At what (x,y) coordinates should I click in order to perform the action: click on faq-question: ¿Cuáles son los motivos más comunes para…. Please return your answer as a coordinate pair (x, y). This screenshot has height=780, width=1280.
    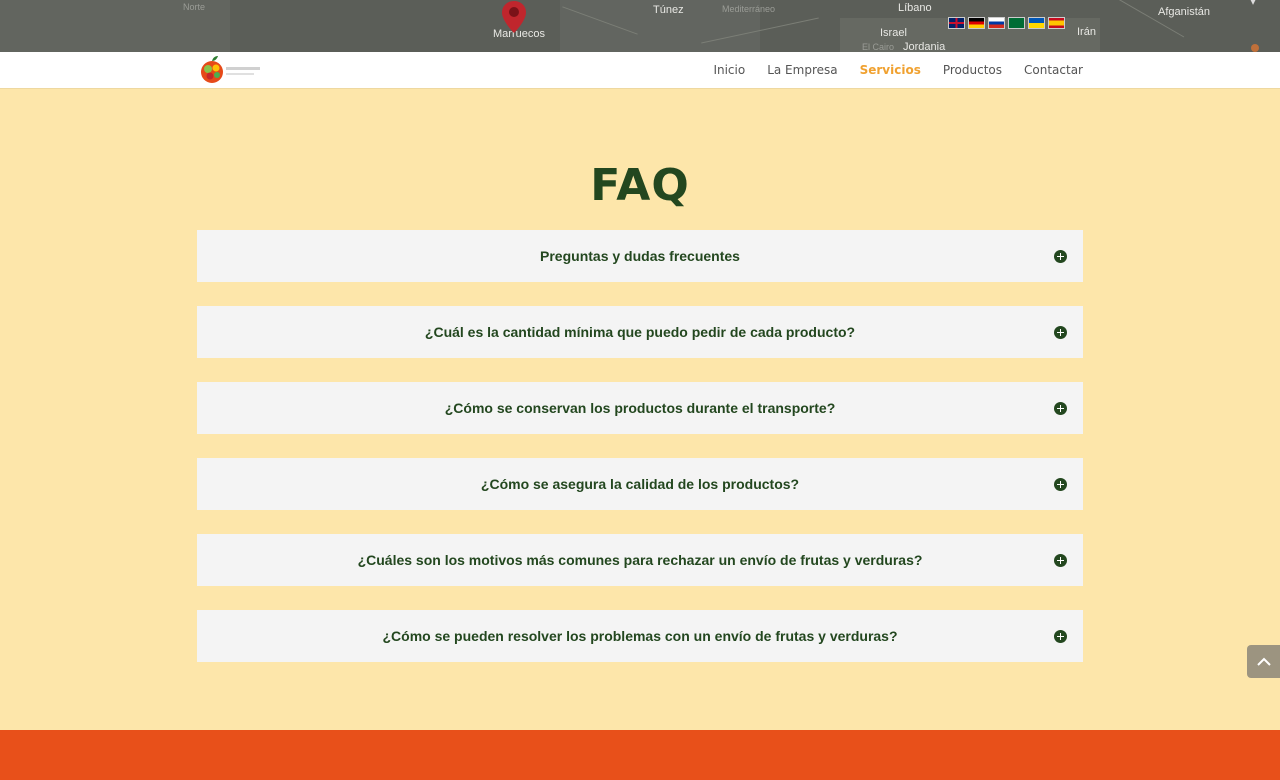
    Looking at the image, I should click on (640, 560).